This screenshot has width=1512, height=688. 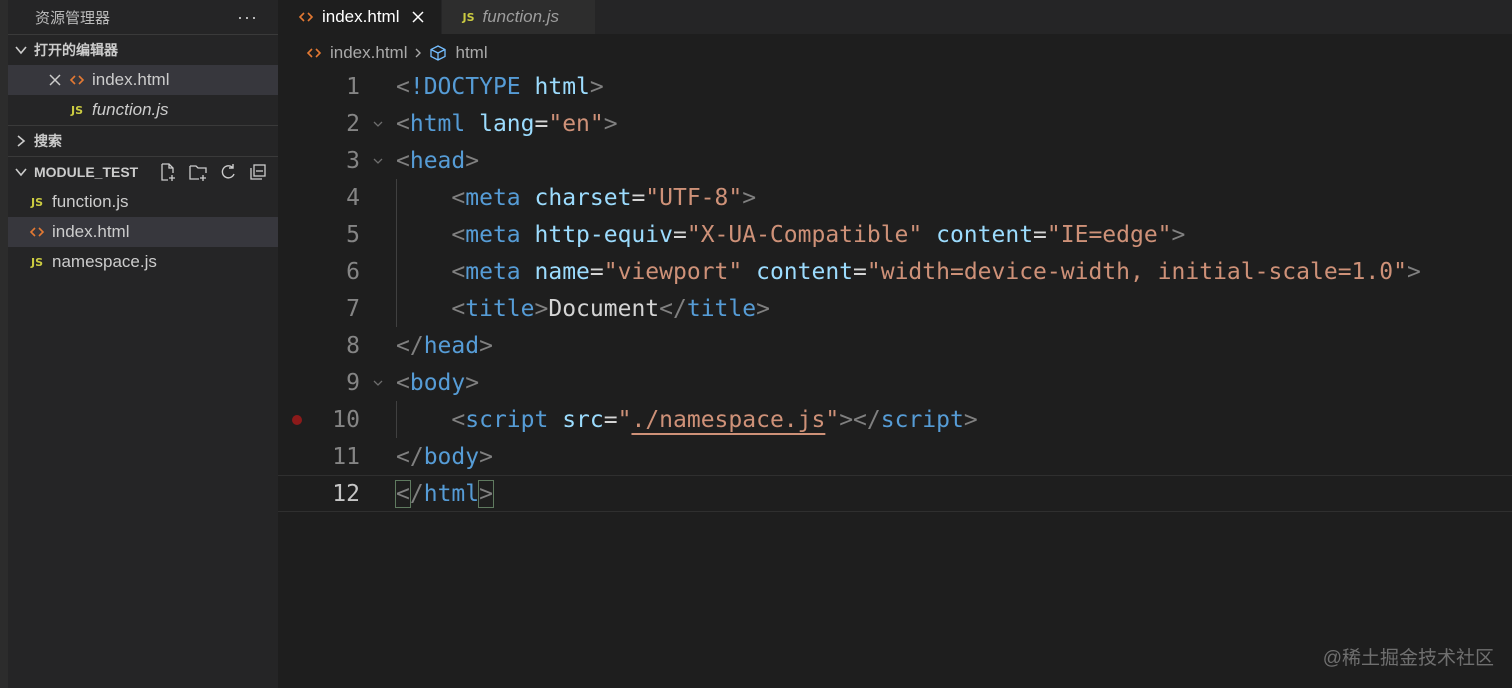 I want to click on line-content: <script src="./namespace.js"></script>, so click(x=686, y=419).